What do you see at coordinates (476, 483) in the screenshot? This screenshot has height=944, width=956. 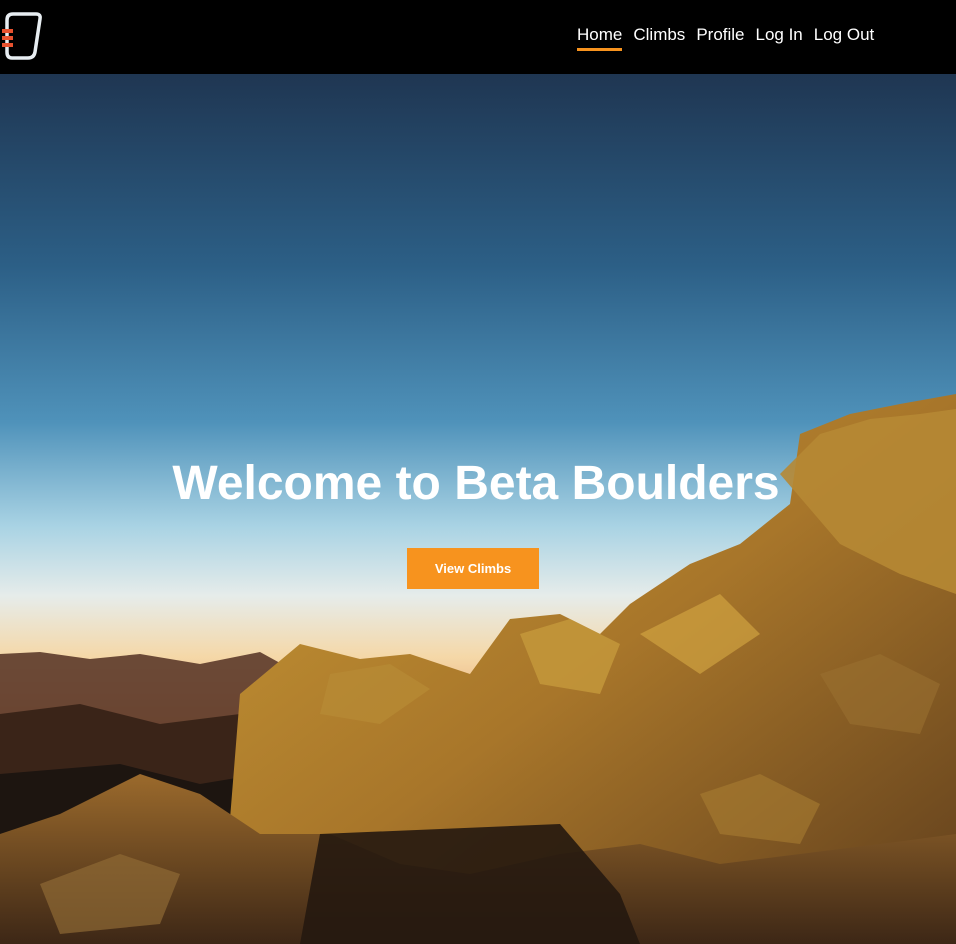 I see `hero-title: Welcome to Beta Boulders` at bounding box center [476, 483].